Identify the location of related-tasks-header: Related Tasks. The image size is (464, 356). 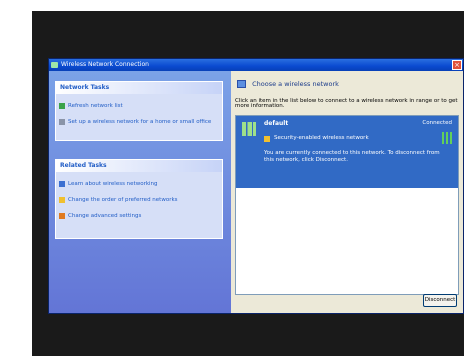
(139, 166).